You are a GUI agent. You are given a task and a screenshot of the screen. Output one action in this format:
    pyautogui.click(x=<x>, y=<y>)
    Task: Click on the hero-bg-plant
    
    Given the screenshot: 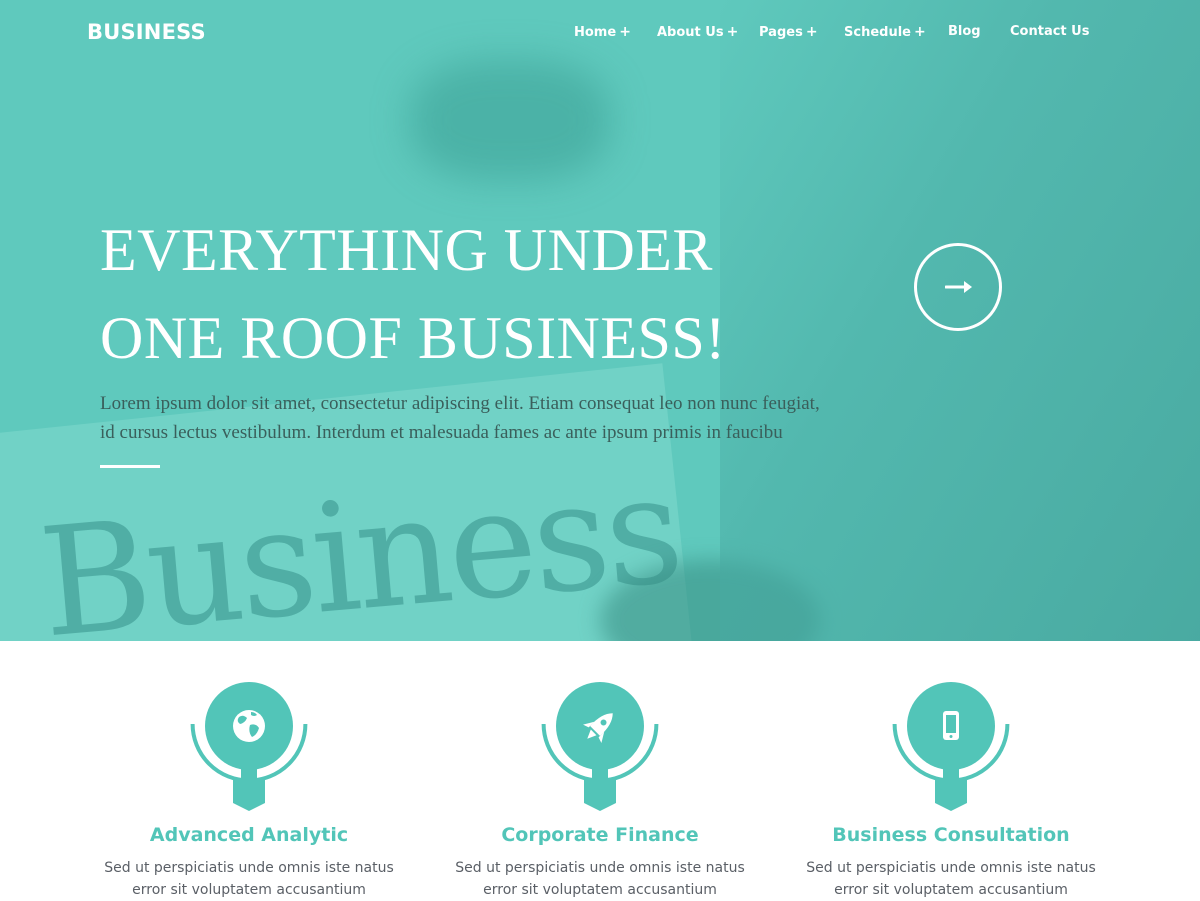 What is the action you would take?
    pyautogui.click(x=510, y=120)
    